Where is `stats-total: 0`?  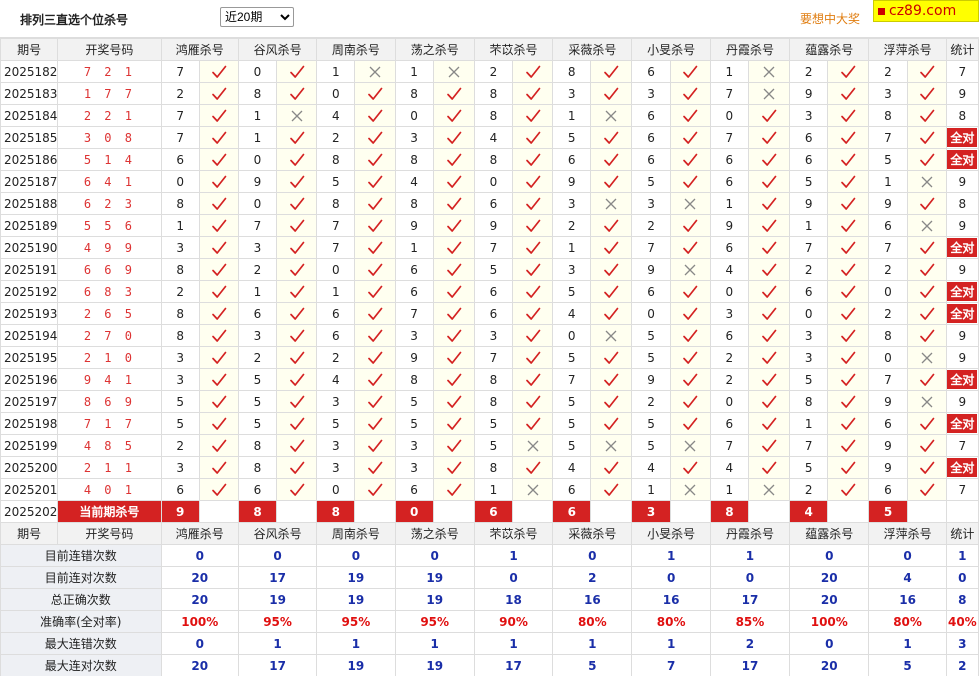 stats-total: 0 is located at coordinates (962, 577).